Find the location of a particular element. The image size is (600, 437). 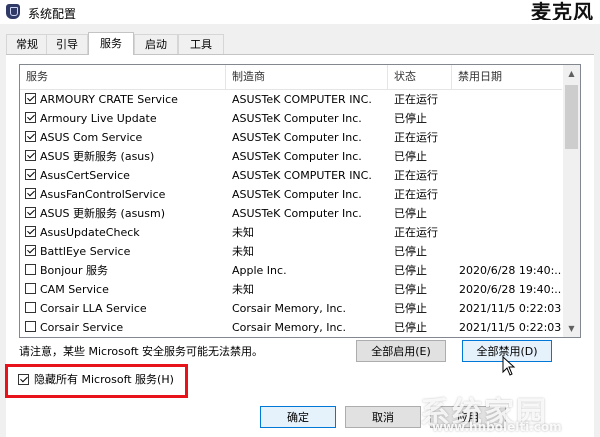

service-name: ASUS 更新服务 (asus) is located at coordinates (97, 156).